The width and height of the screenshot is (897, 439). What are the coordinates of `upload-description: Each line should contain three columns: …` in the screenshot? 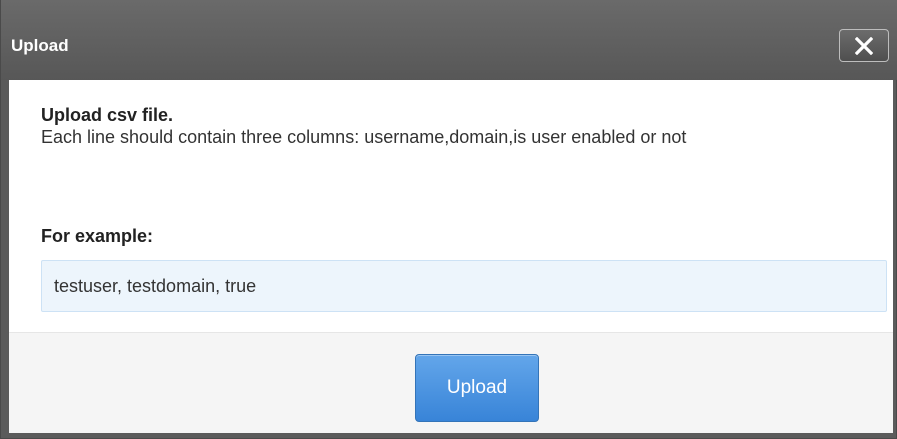 It's located at (364, 137).